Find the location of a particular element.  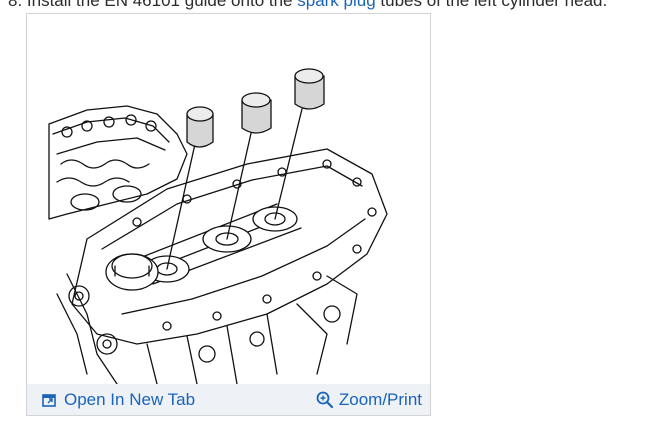

open-in-new-tab-button: Open In New Tab is located at coordinates (118, 400).